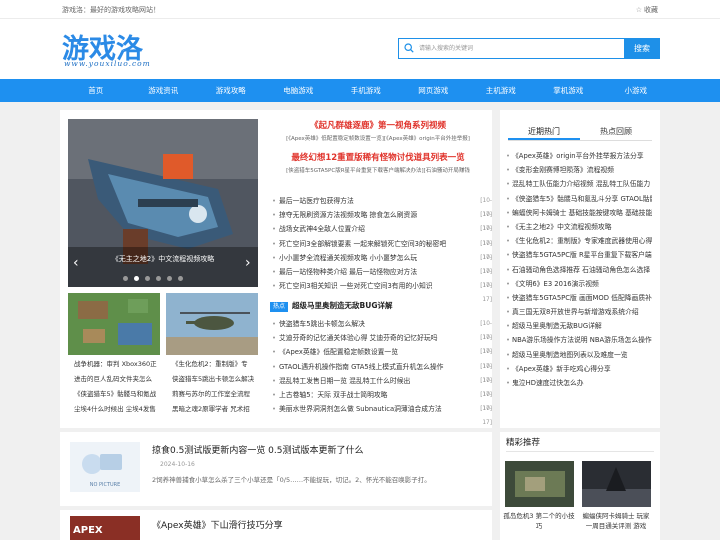 Image resolution: width=720 pixels, height=540 pixels. I want to click on nav-item-mobile-games: 手机游戏, so click(366, 90).